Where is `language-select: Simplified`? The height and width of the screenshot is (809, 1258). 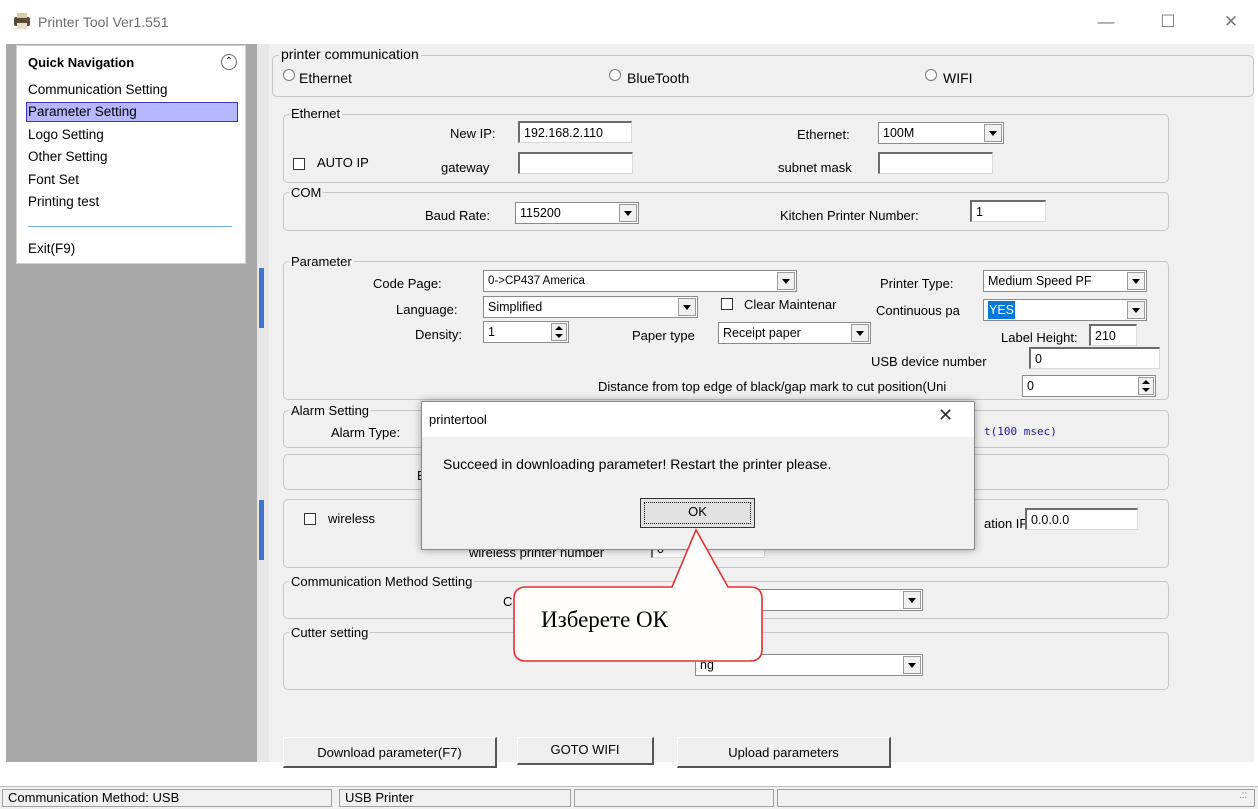 language-select: Simplified is located at coordinates (590, 307).